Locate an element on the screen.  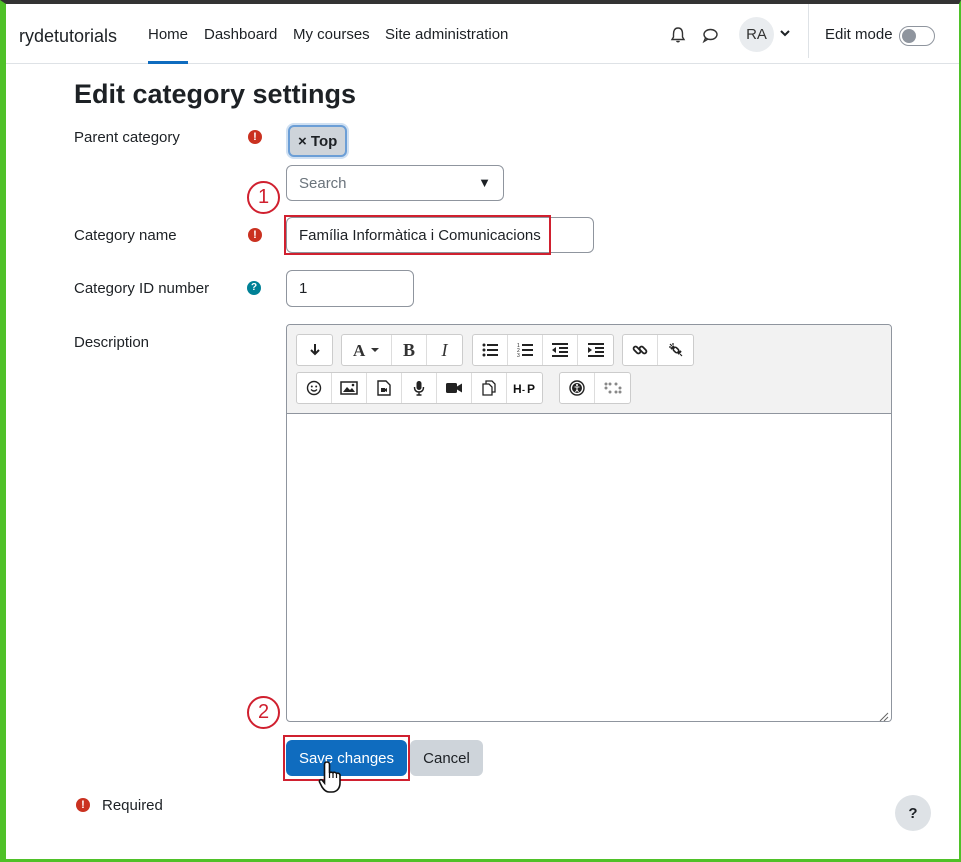
toolbar-group-accessibility is located at coordinates (595, 388).